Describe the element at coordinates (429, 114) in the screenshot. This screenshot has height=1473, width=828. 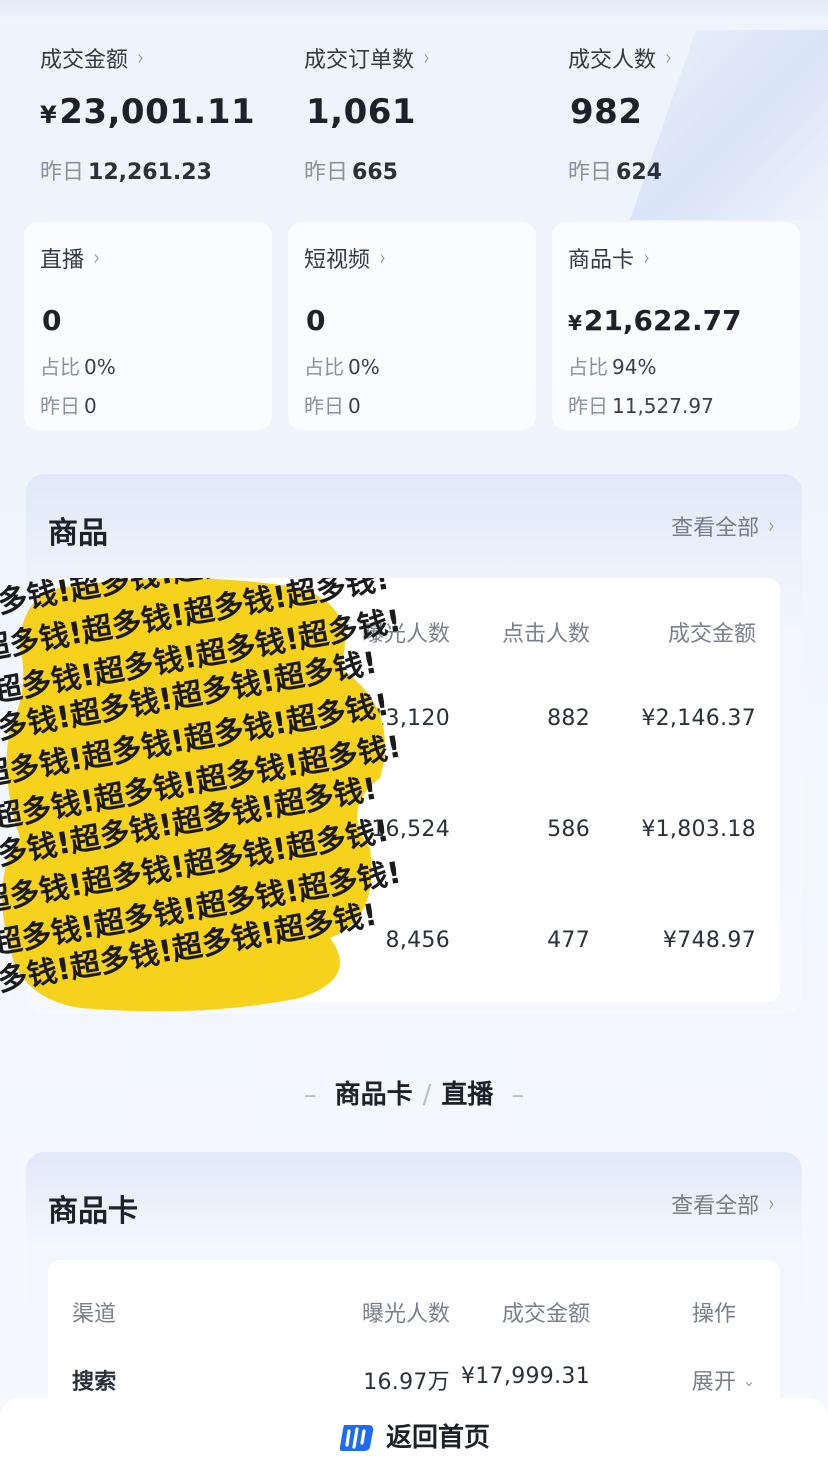
I see `metric-orders: 成交订单数 › 1,061 昨日 665` at that location.